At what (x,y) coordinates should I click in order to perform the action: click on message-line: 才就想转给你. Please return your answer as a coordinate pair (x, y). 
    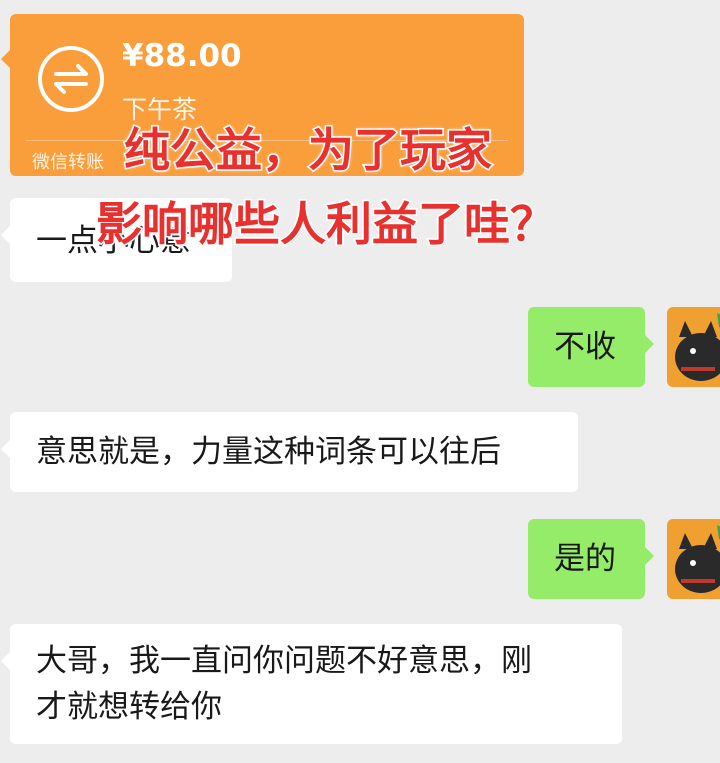
    Looking at the image, I should click on (129, 707).